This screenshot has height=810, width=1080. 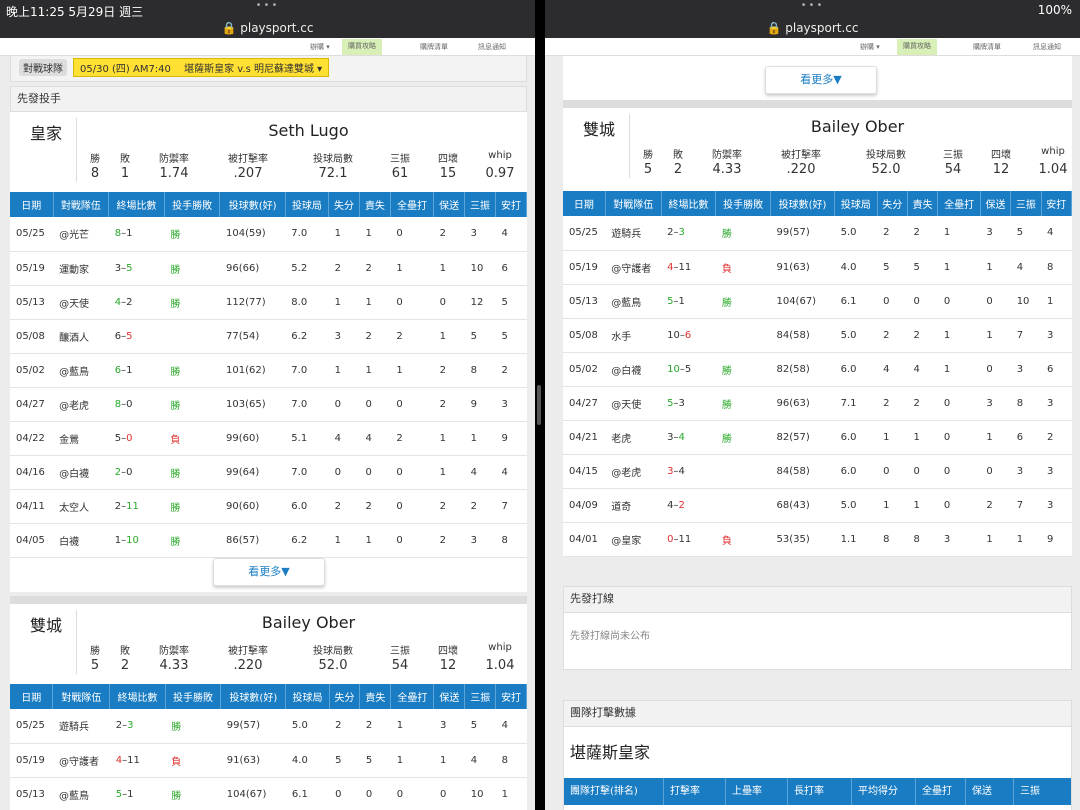 I want to click on table-row: 05/08 釀酒人 6–5 77(54) 6.2 3 2 2 1 5 5, so click(x=268, y=336).